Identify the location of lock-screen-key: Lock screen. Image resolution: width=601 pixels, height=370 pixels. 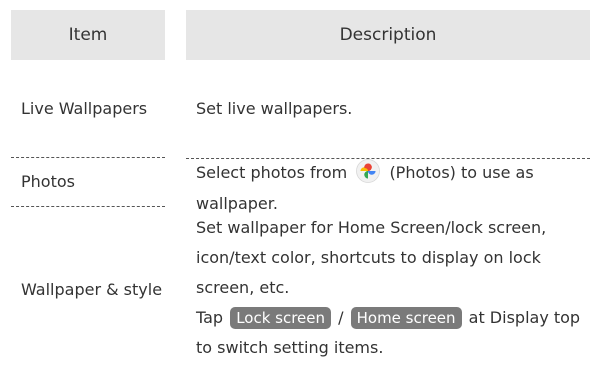
(281, 318).